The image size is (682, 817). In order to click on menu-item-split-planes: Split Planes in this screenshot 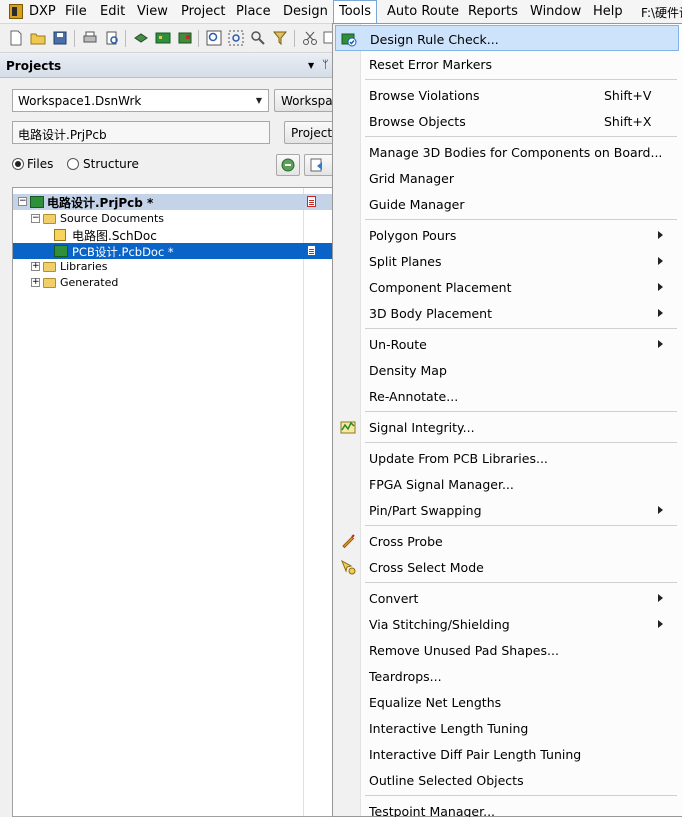, I will do `click(507, 261)`.